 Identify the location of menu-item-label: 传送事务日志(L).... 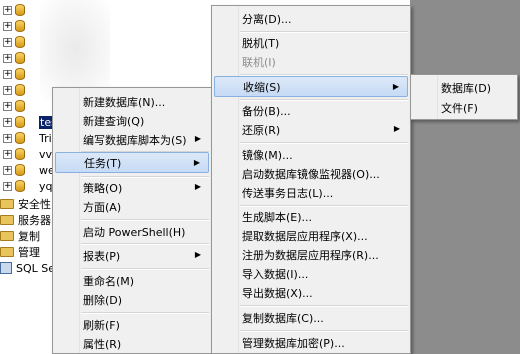
(288, 193).